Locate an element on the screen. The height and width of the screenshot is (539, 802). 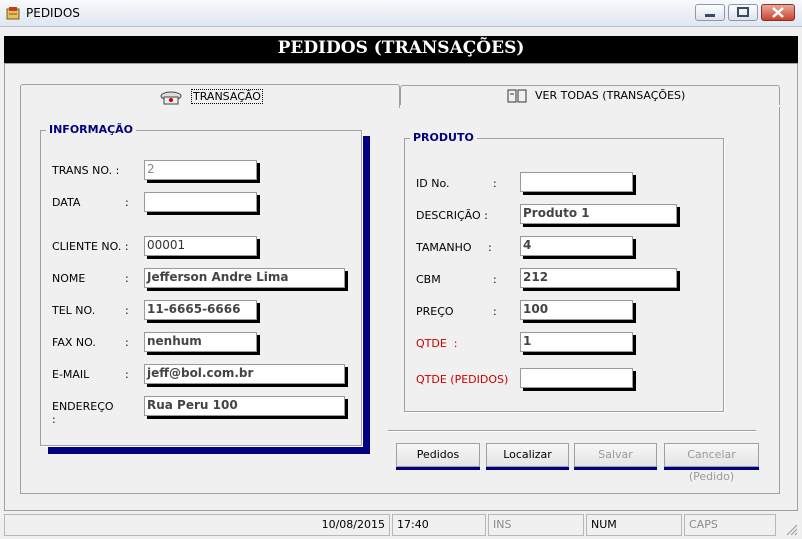
email-colon: : is located at coordinates (127, 374).